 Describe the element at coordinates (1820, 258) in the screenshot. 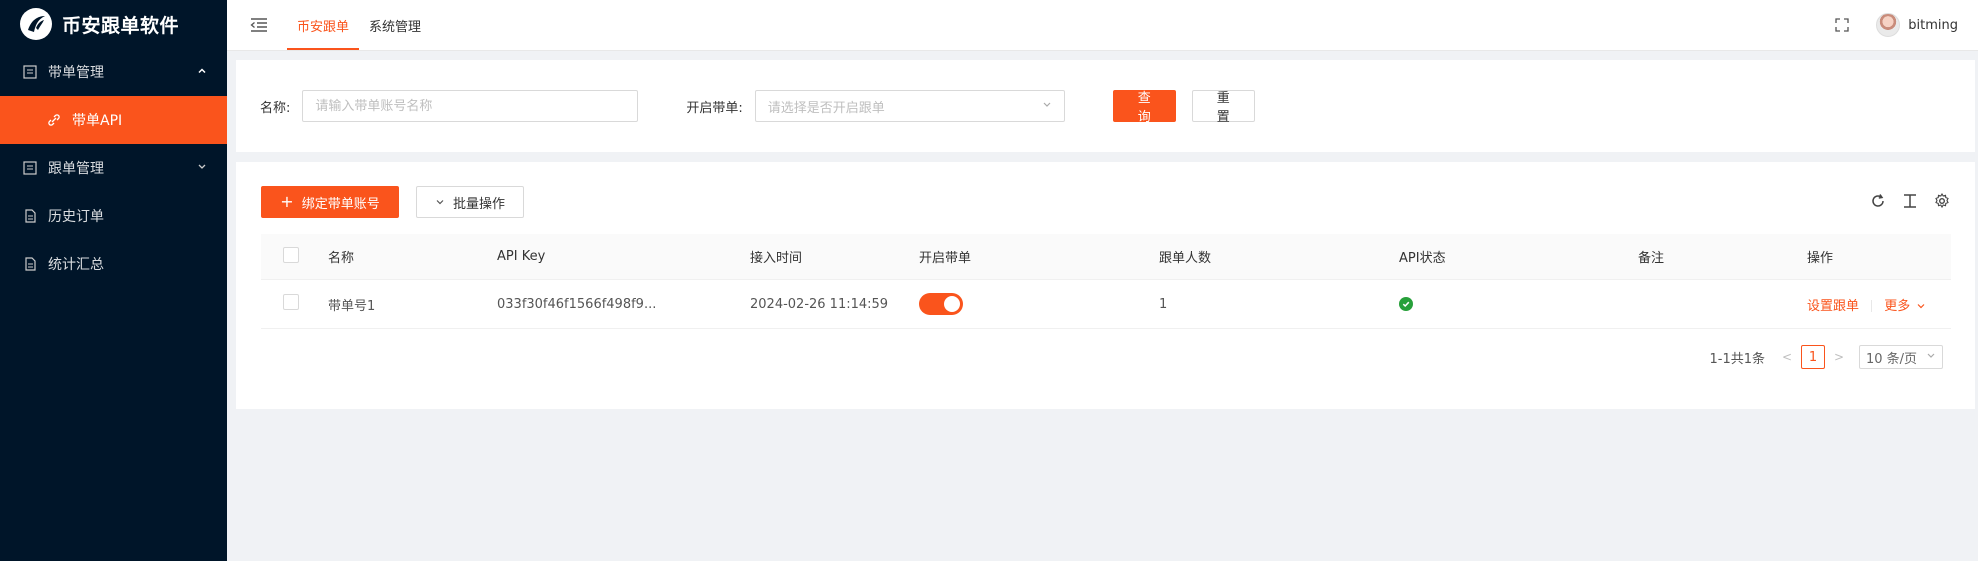

I see `column-header: 操作` at that location.